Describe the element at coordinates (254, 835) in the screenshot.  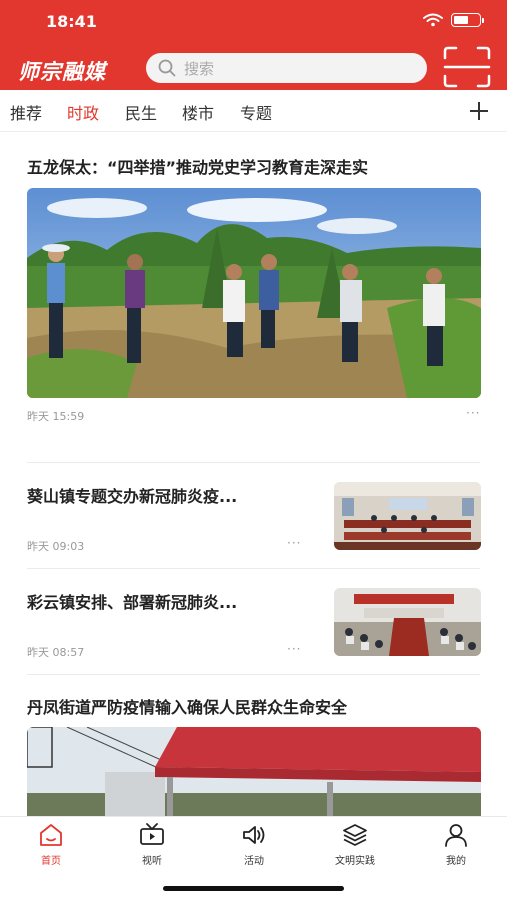
I see `speaker-icon` at that location.